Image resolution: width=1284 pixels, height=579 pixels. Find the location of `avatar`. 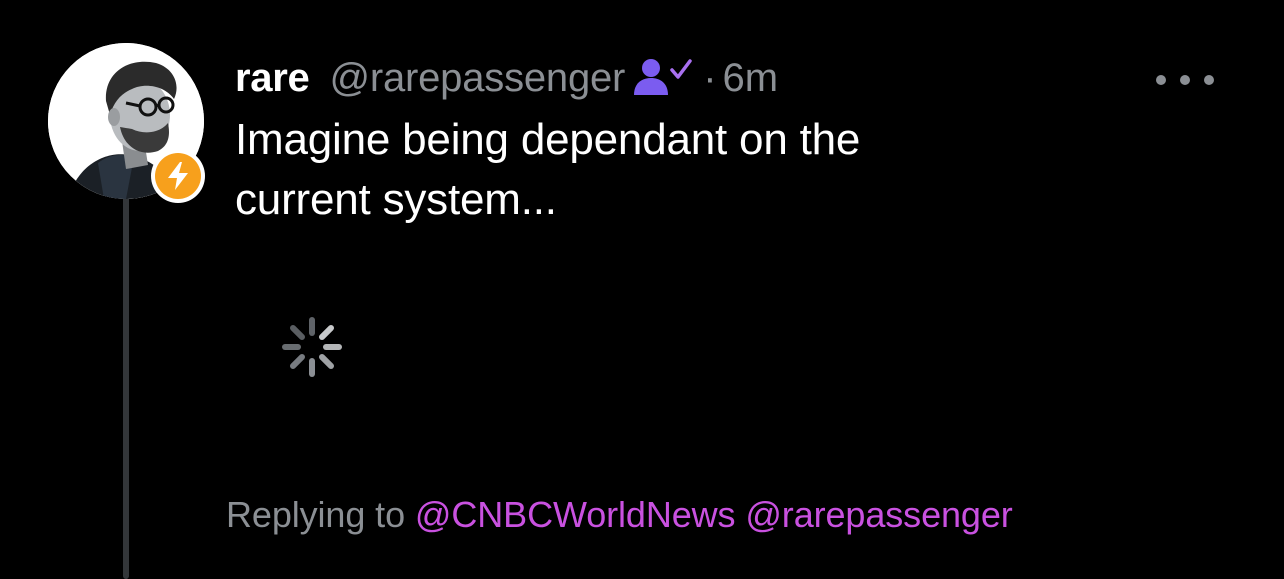

avatar is located at coordinates (126, 123).